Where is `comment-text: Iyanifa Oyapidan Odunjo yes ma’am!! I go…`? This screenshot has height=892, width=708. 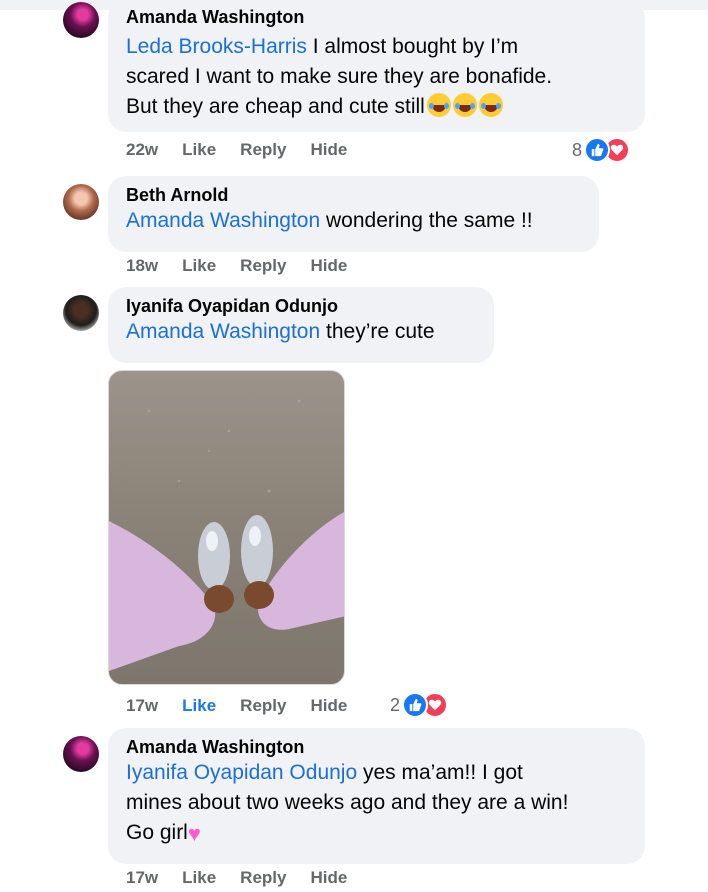 comment-text: Iyanifa Oyapidan Odunjo yes ma’am!! I go… is located at coordinates (376, 803).